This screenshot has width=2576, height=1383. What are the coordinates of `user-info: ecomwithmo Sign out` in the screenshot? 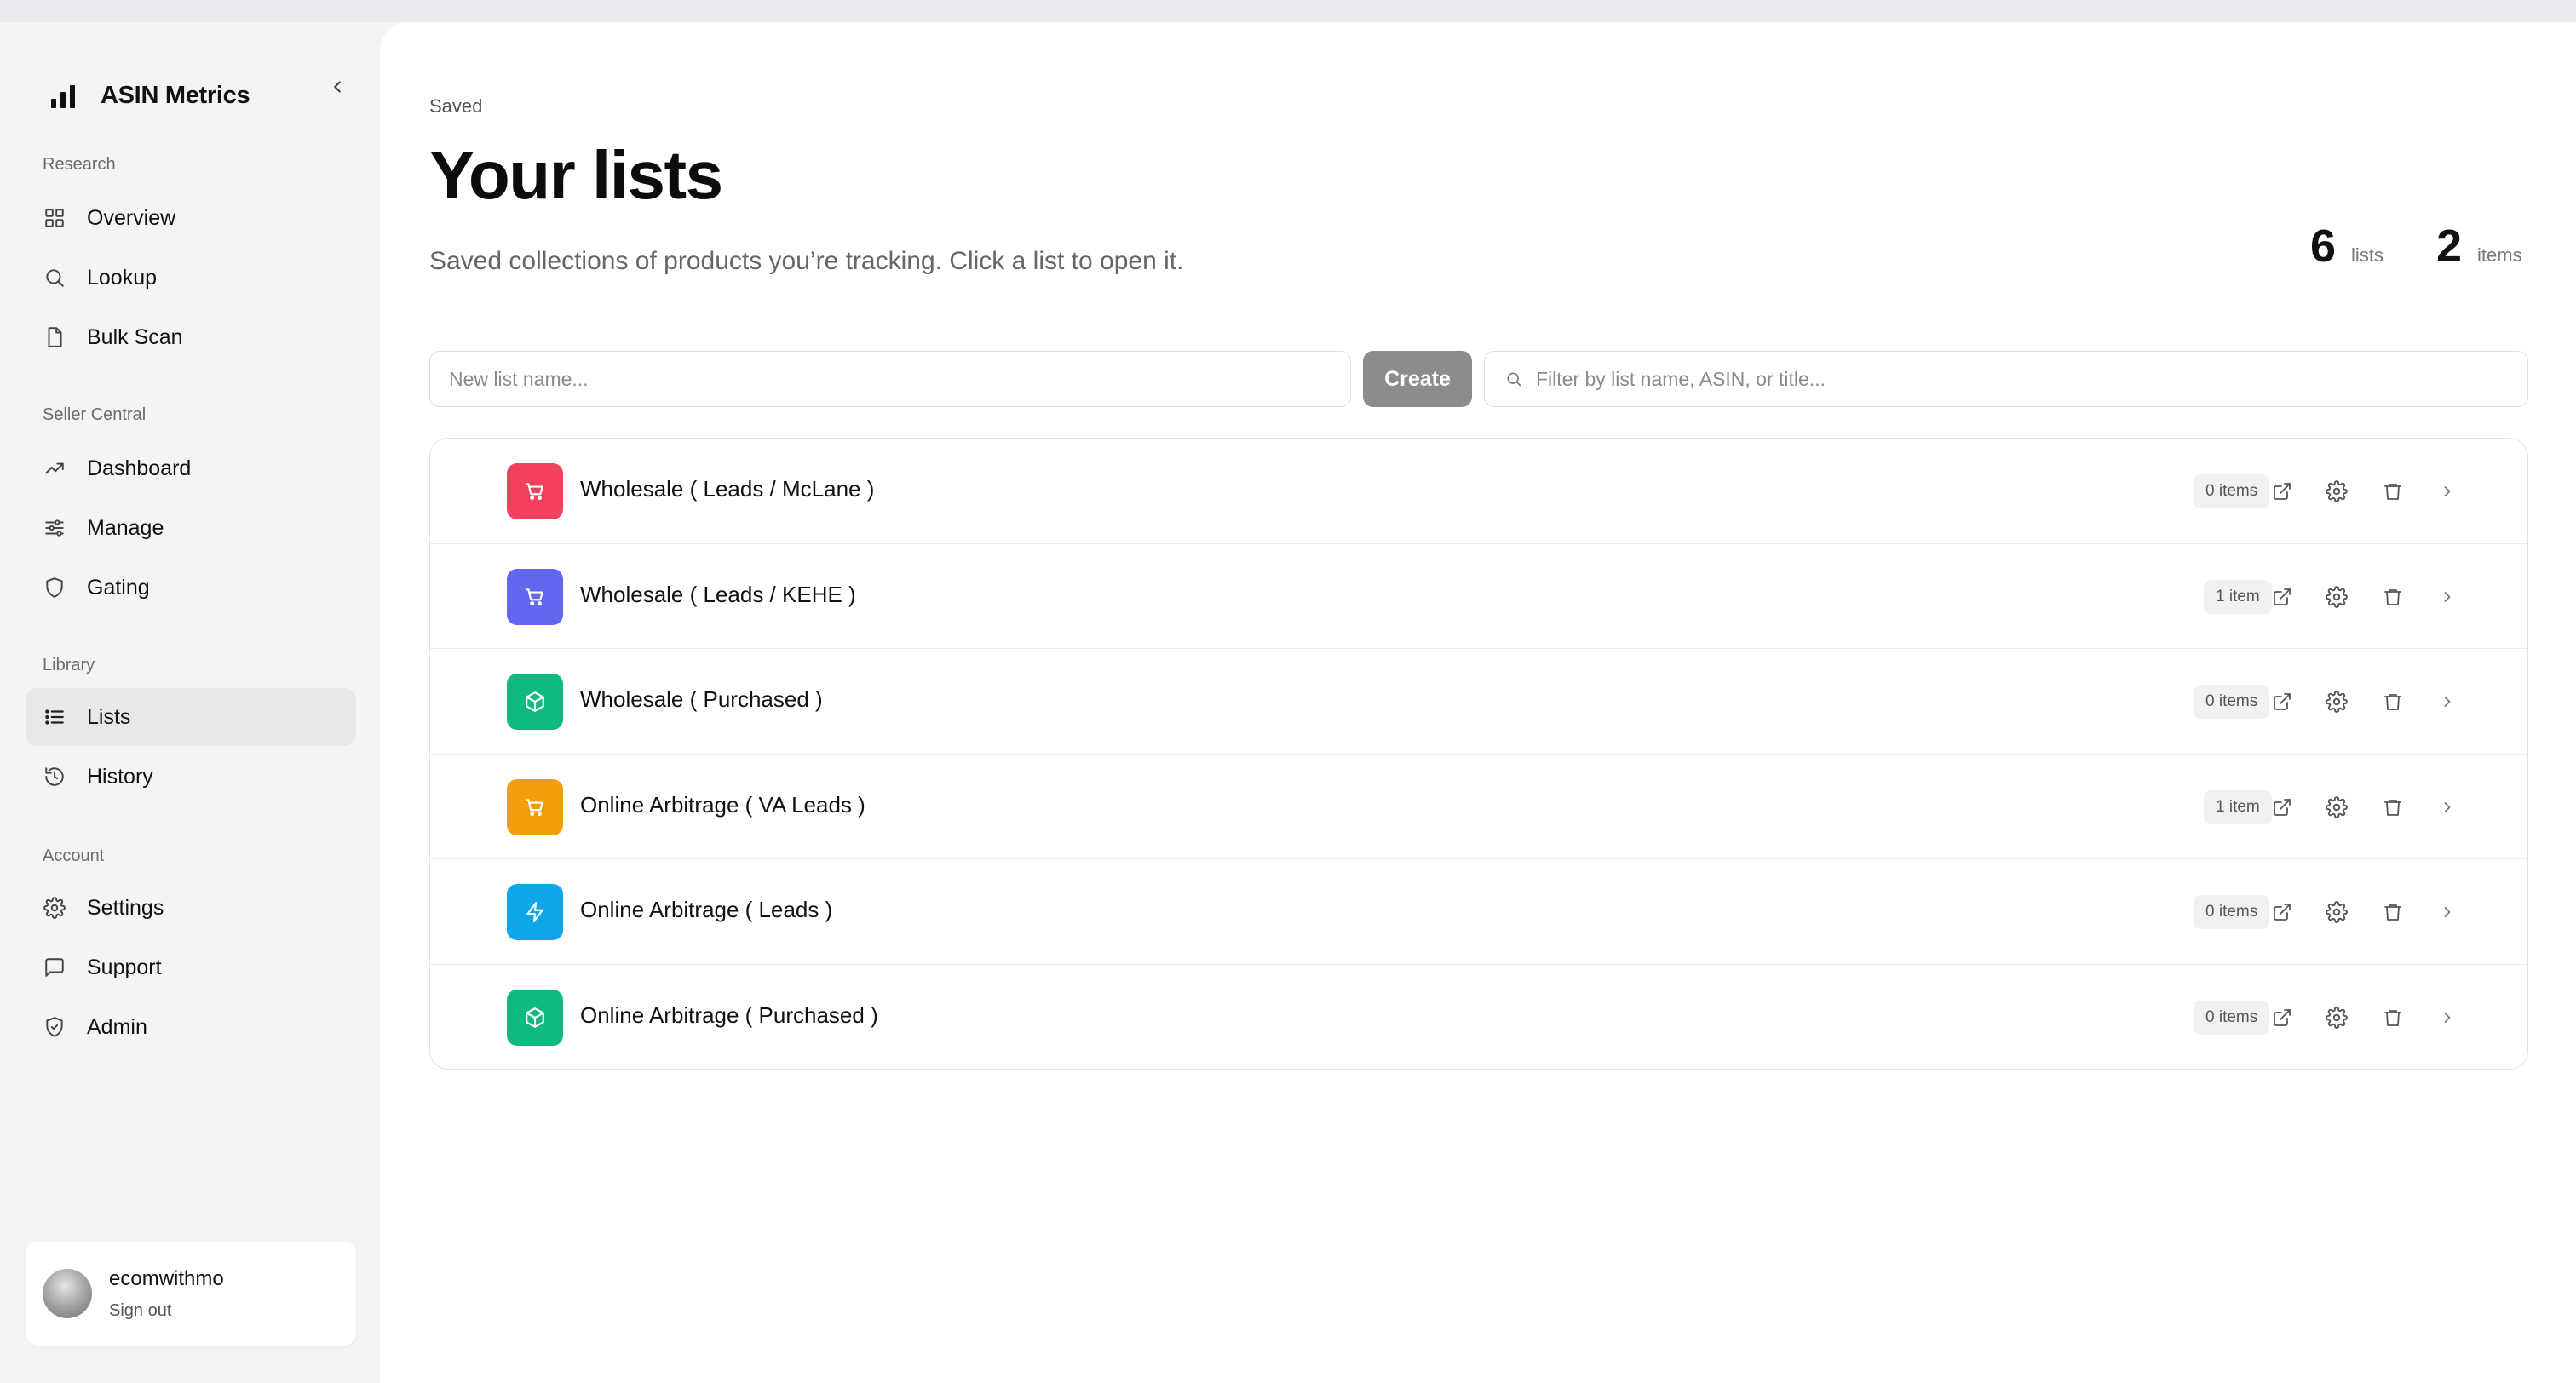 It's located at (167, 1294).